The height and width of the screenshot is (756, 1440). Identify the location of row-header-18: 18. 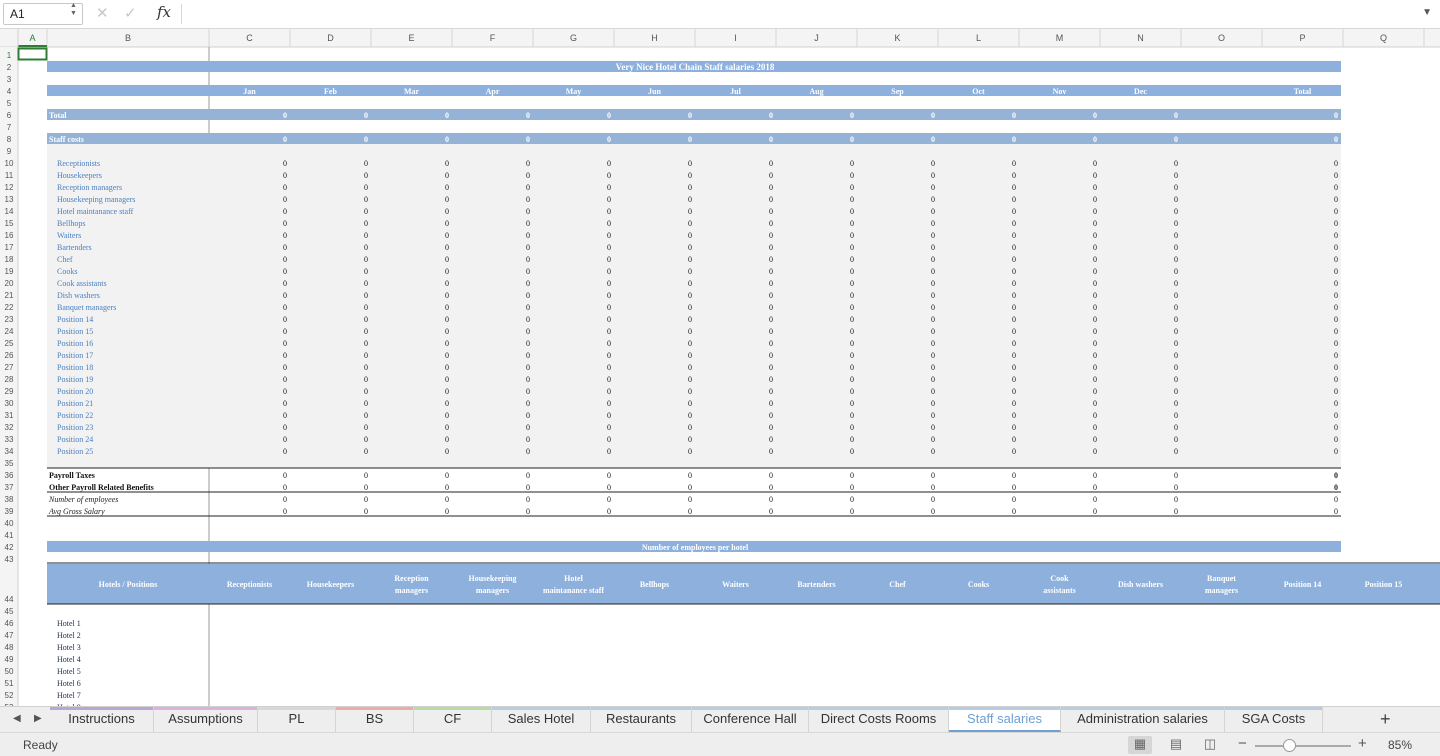
(9, 259).